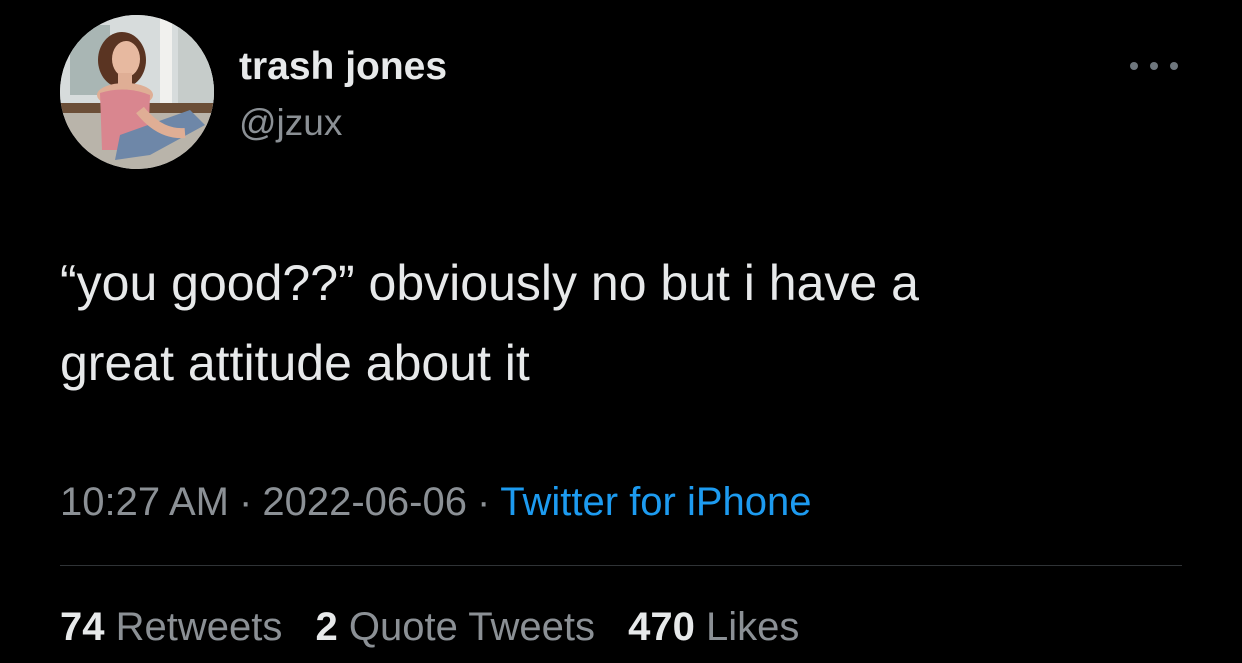 Image resolution: width=1242 pixels, height=663 pixels. I want to click on likes-count: 470, so click(661, 627).